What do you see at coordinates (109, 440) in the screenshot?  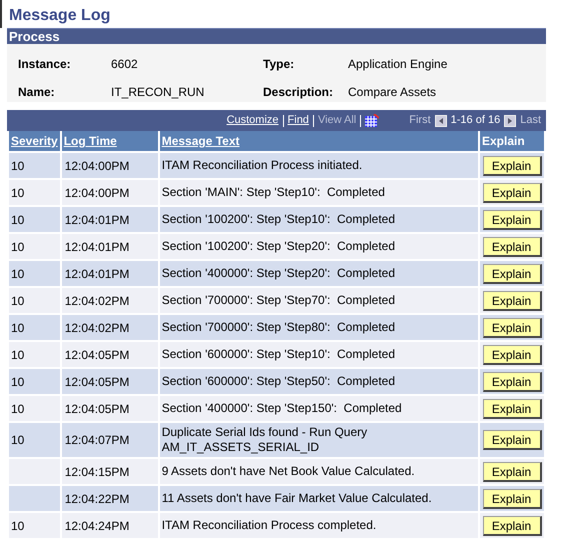 I see `table-cell: 12:04:07PM` at bounding box center [109, 440].